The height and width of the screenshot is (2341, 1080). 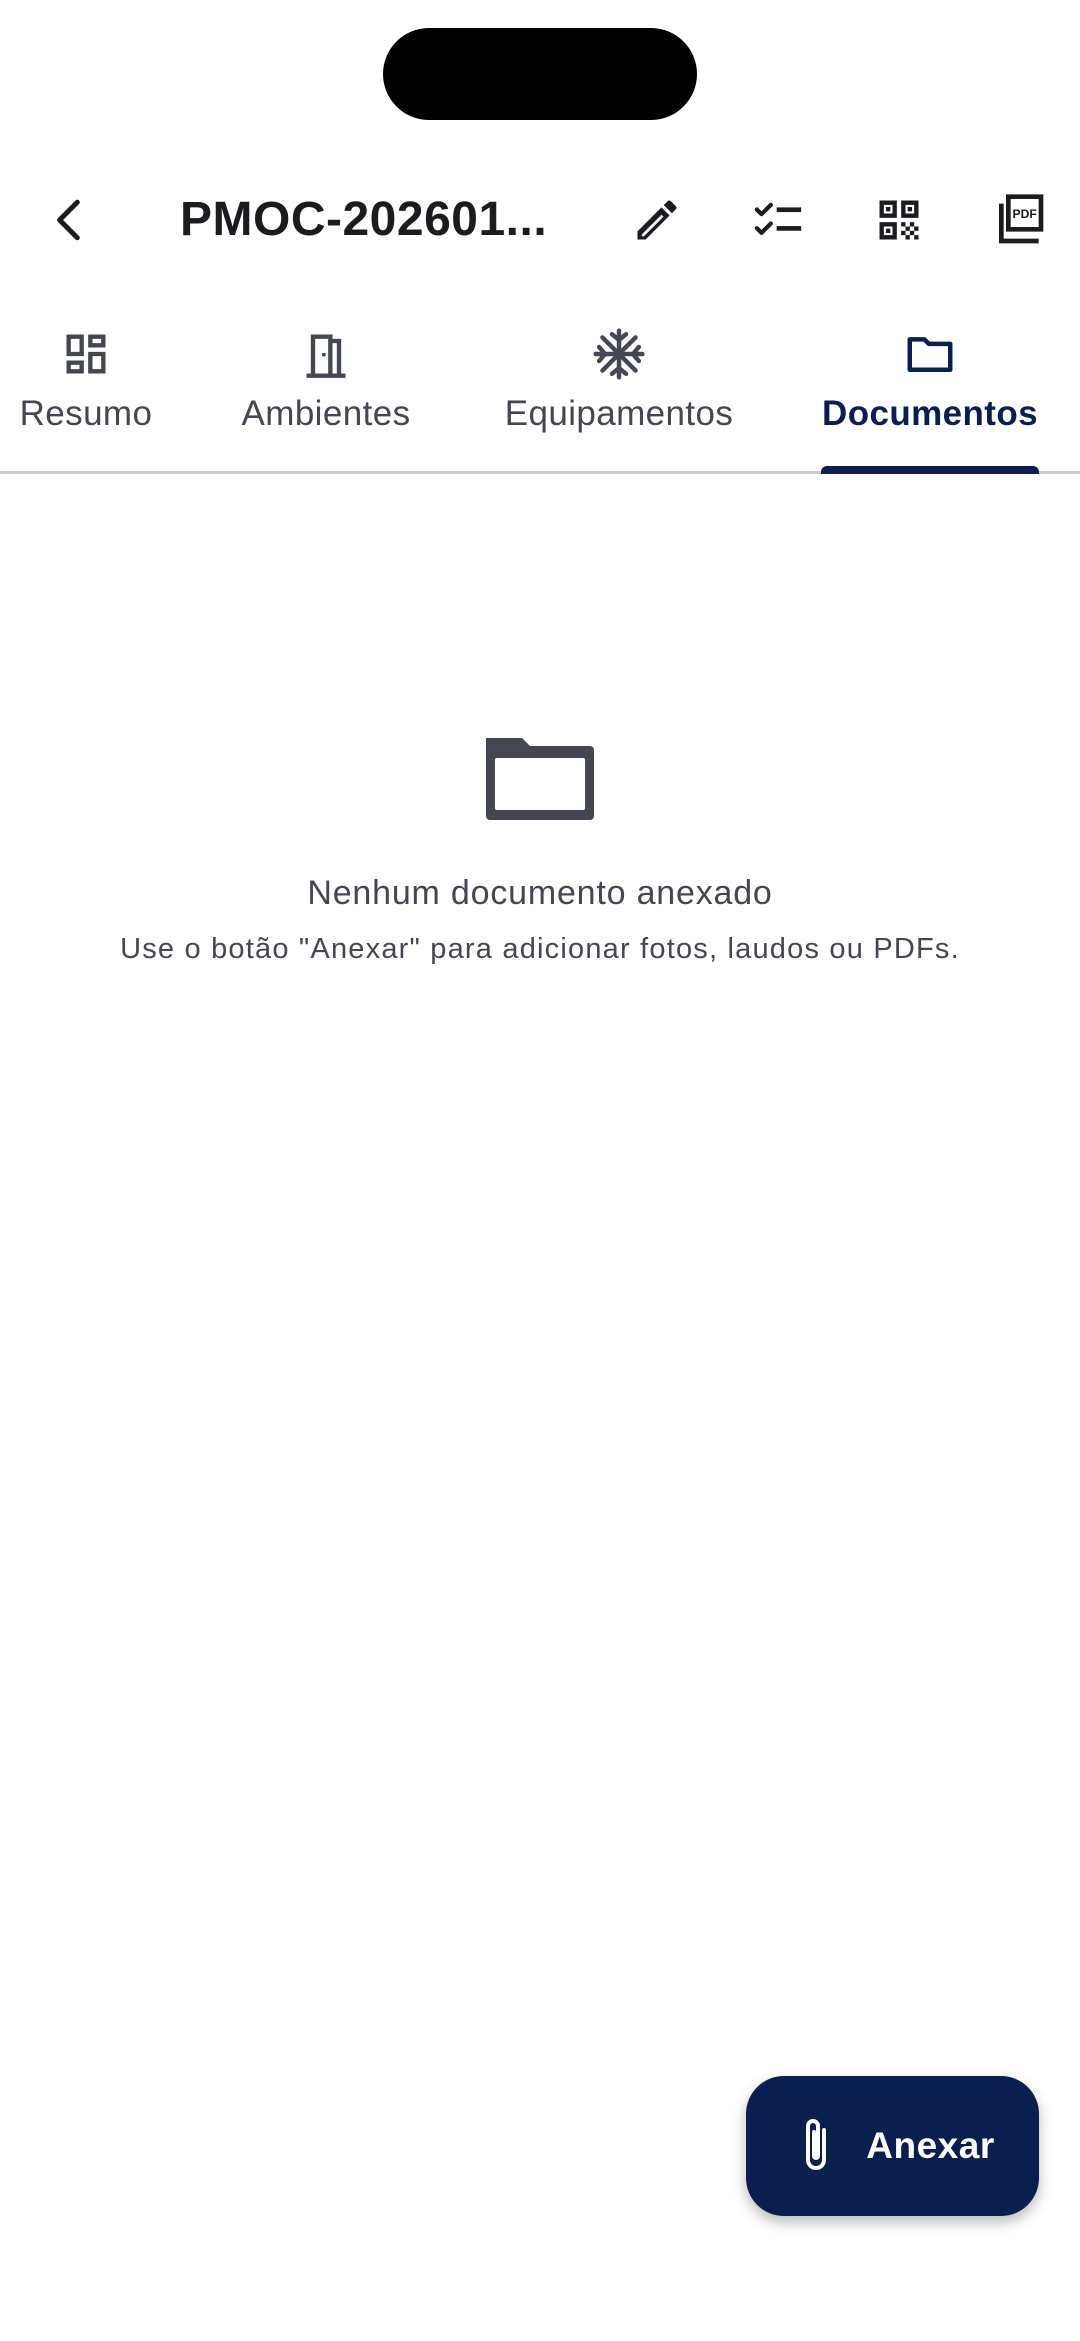 I want to click on edit-pencil-icon, so click(x=657, y=220).